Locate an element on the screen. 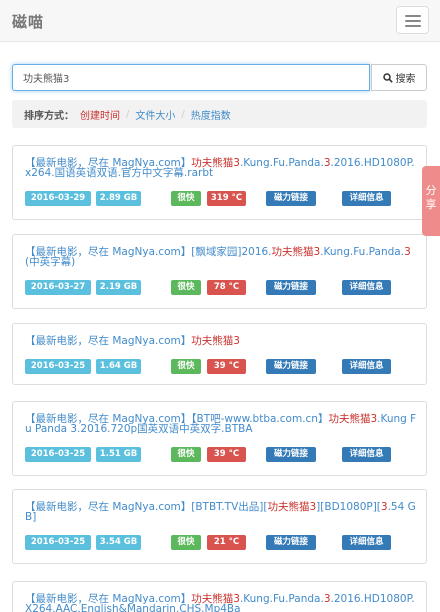  search-button: 搜索 is located at coordinates (399, 77).